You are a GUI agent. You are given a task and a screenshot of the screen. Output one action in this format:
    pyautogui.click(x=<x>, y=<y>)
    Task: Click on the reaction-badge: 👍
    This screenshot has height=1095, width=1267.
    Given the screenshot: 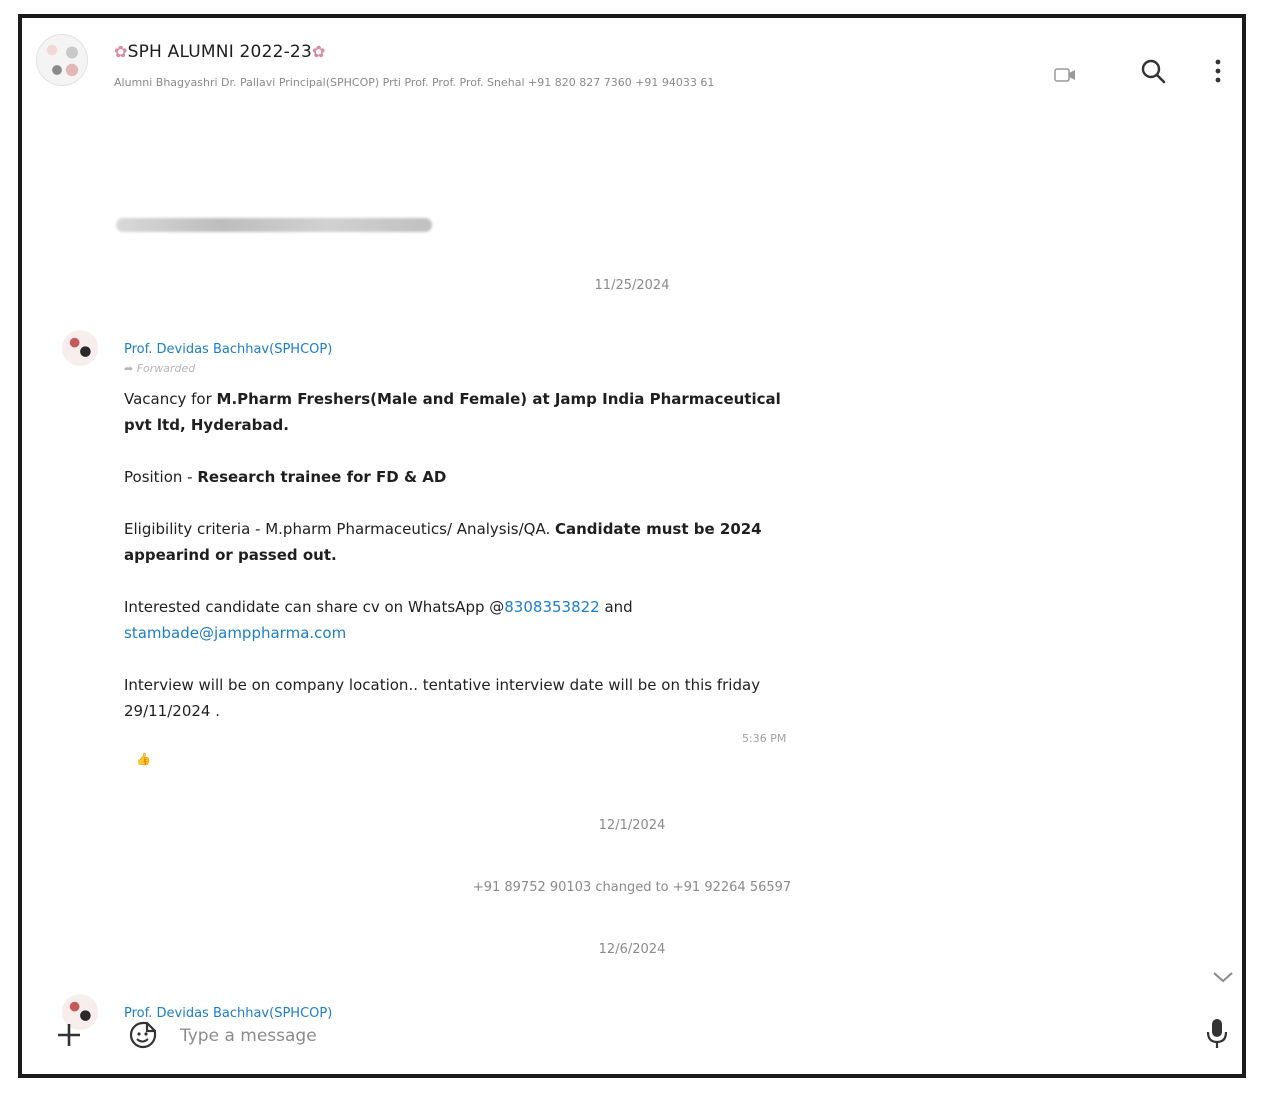 What is the action you would take?
    pyautogui.click(x=143, y=759)
    